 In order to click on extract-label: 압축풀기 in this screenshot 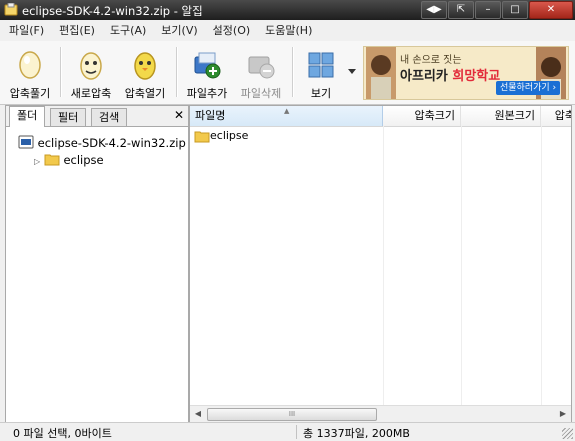, I will do `click(30, 93)`.